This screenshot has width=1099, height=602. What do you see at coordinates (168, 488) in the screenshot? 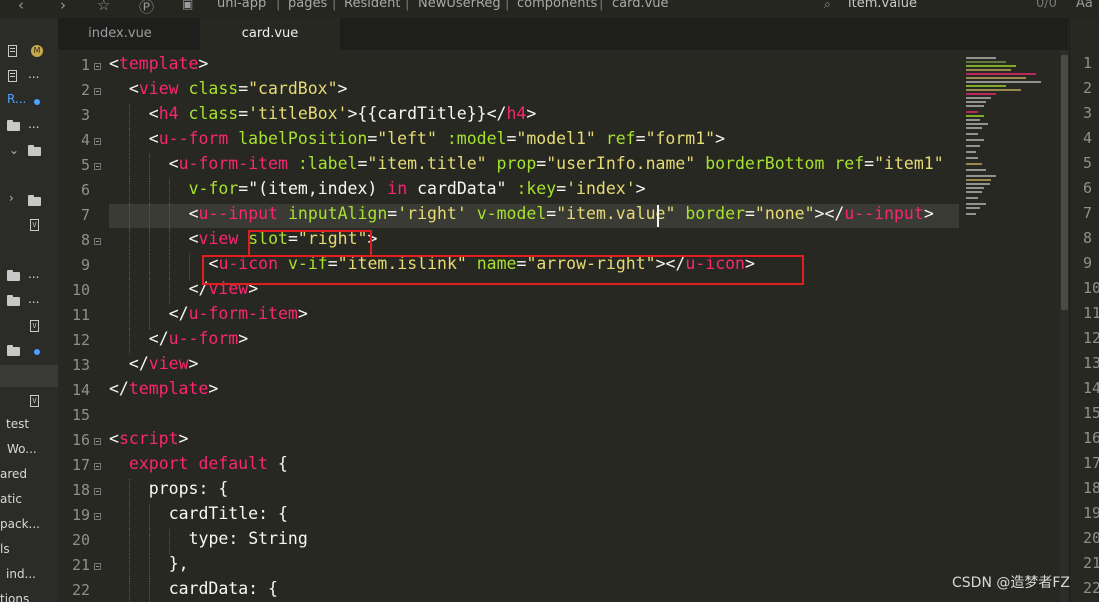
I see `code-line: props: {` at bounding box center [168, 488].